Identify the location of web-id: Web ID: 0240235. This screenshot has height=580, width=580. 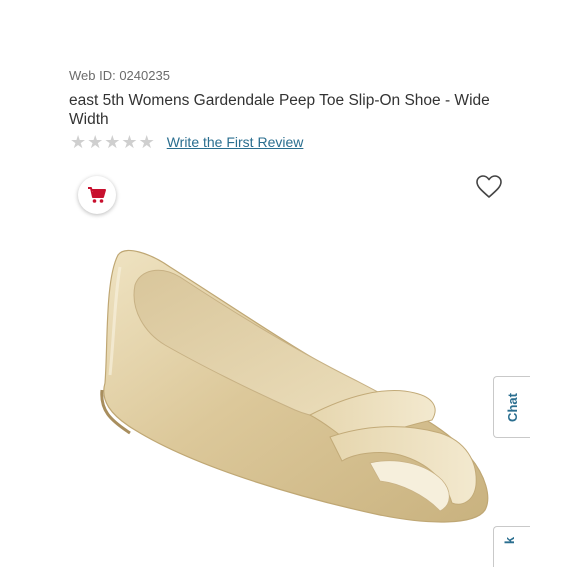
(119, 75).